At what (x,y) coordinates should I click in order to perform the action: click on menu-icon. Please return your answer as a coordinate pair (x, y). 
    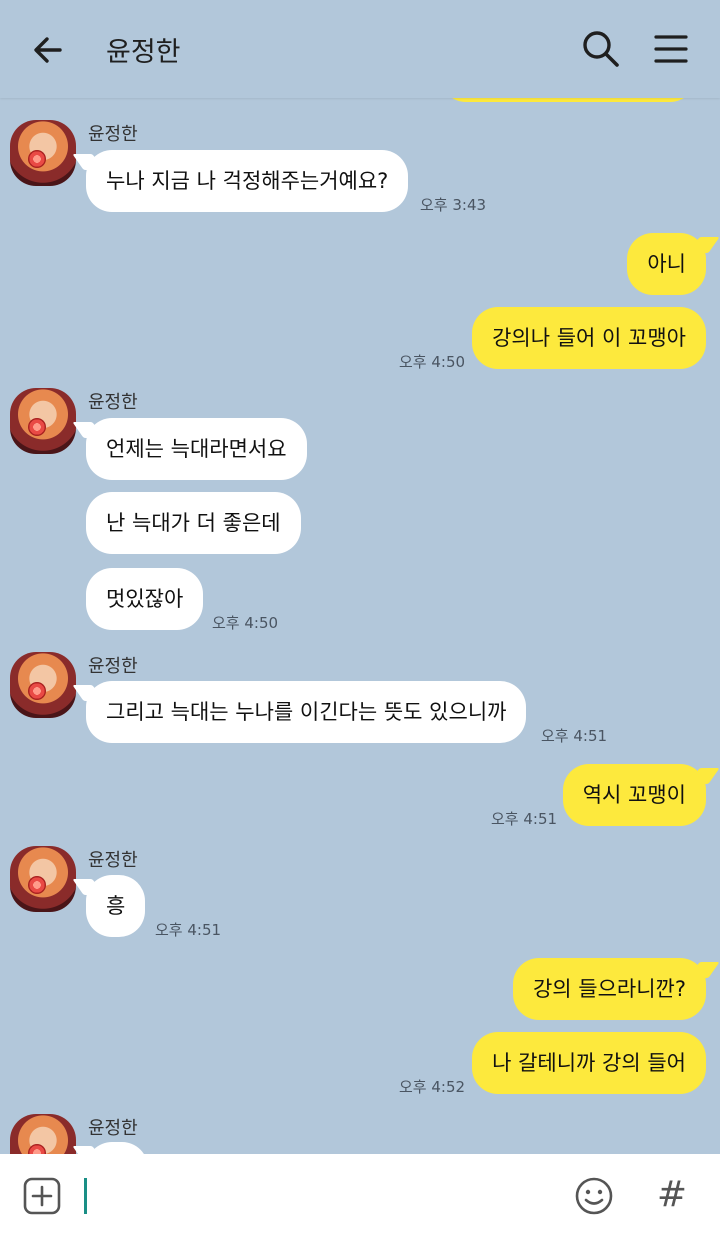
    Looking at the image, I should click on (671, 49).